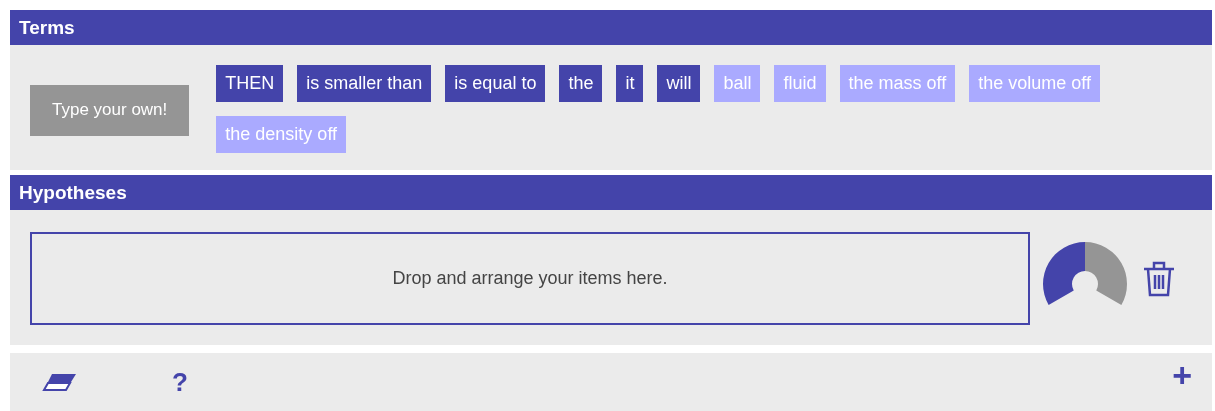 This screenshot has width=1215, height=411. Describe the element at coordinates (180, 382) in the screenshot. I see `help-button: ?` at that location.